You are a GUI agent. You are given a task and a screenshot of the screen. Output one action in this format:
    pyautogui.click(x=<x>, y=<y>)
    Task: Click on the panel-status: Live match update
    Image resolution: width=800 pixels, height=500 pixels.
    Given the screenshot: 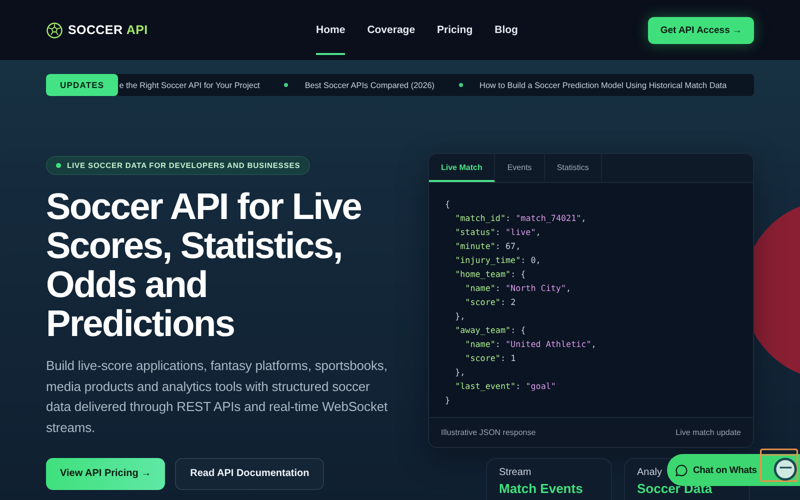 What is the action you would take?
    pyautogui.click(x=708, y=432)
    